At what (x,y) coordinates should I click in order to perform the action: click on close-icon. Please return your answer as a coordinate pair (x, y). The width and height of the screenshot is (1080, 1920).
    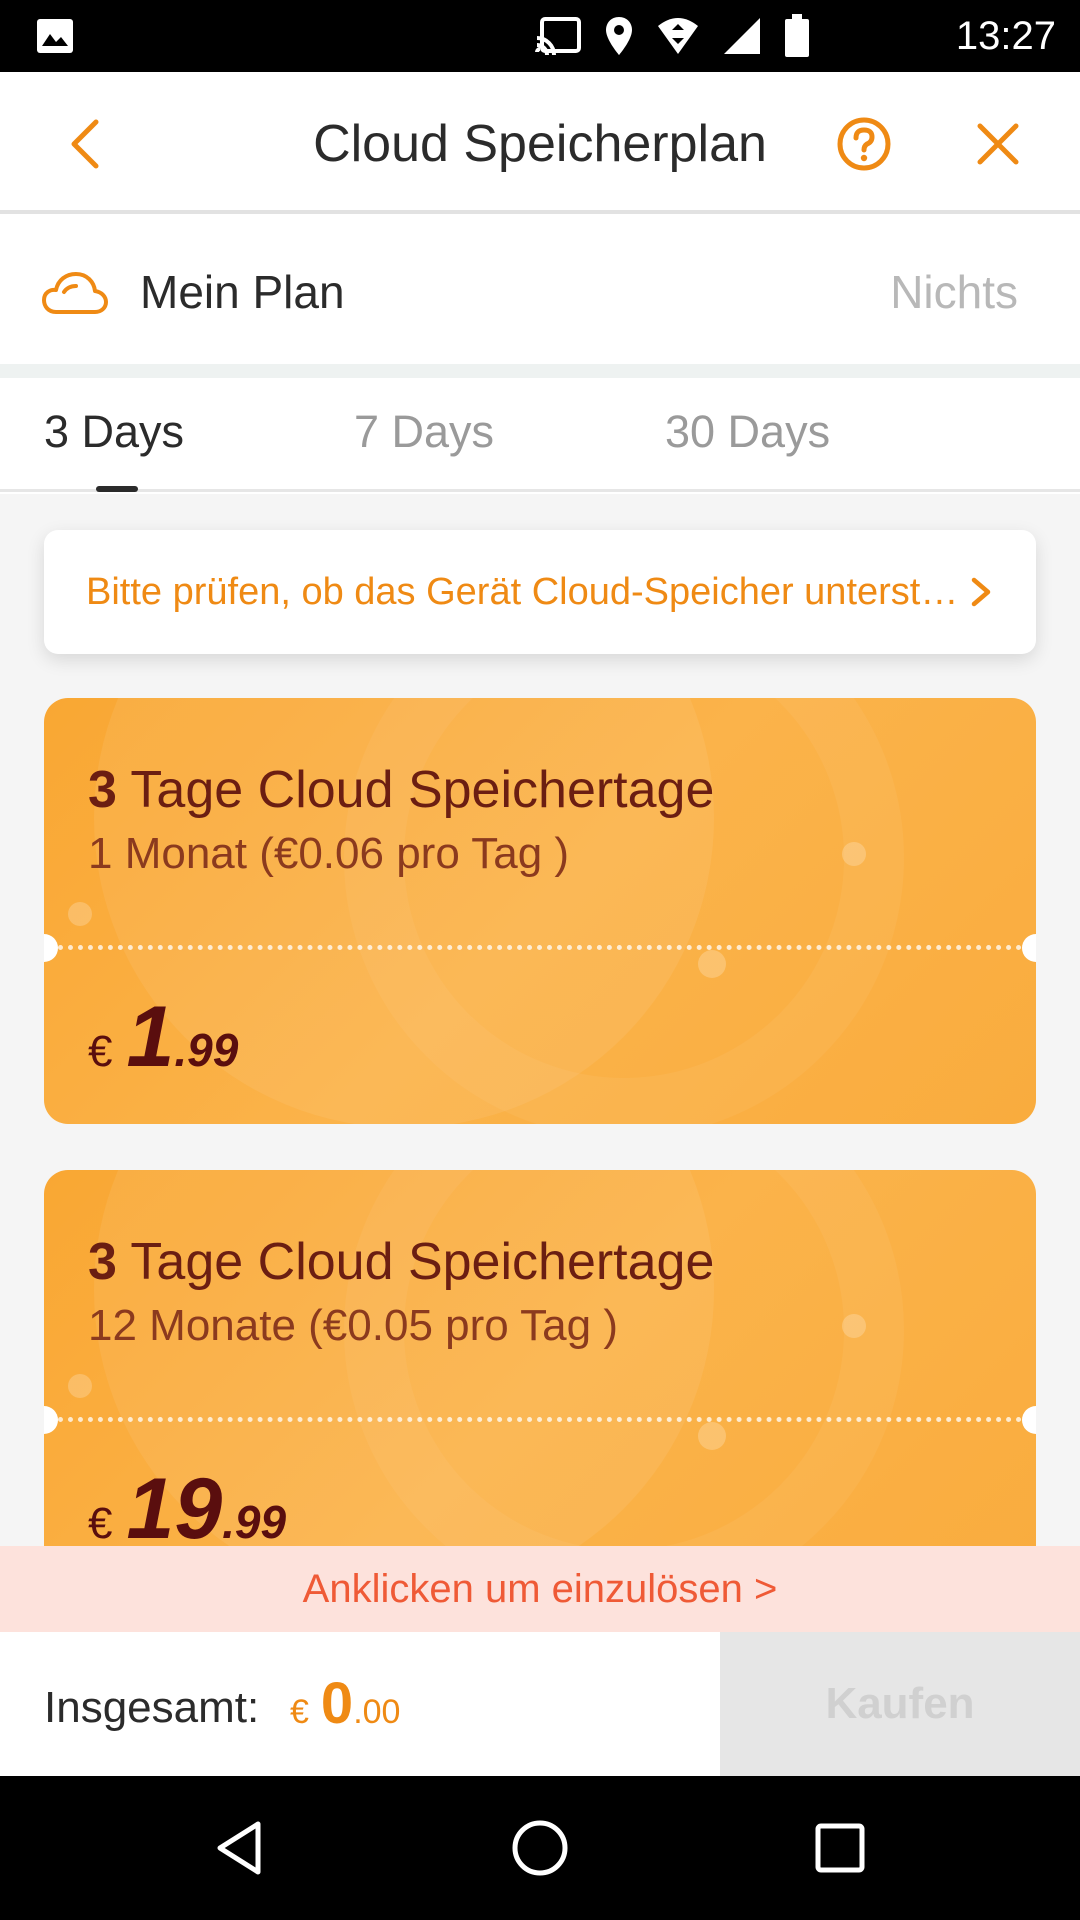
    Looking at the image, I should click on (998, 144).